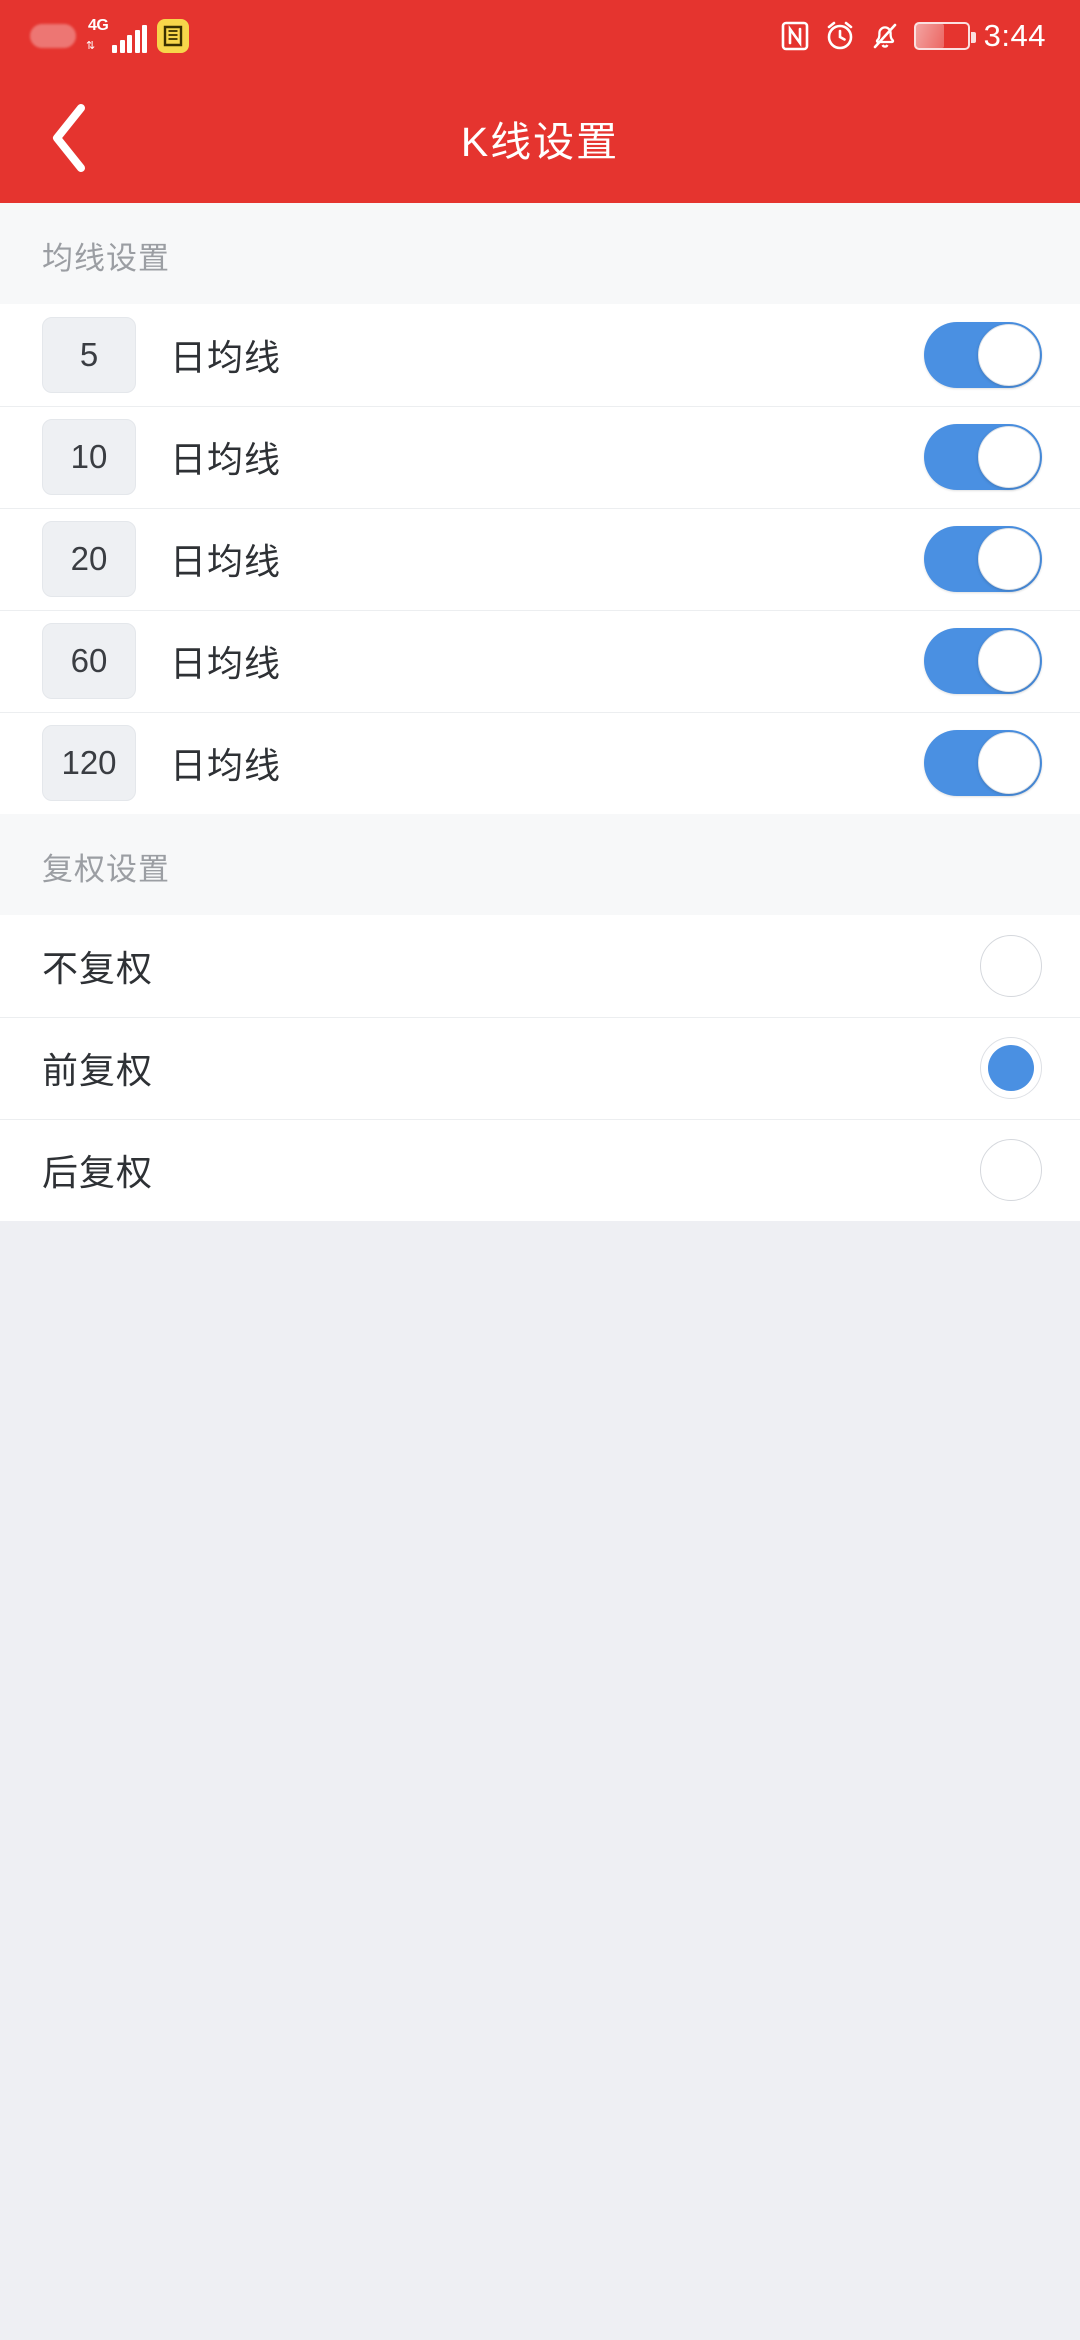 This screenshot has height=2340, width=1080. What do you see at coordinates (540, 355) in the screenshot?
I see `ma-row-5: 5 日均线` at bounding box center [540, 355].